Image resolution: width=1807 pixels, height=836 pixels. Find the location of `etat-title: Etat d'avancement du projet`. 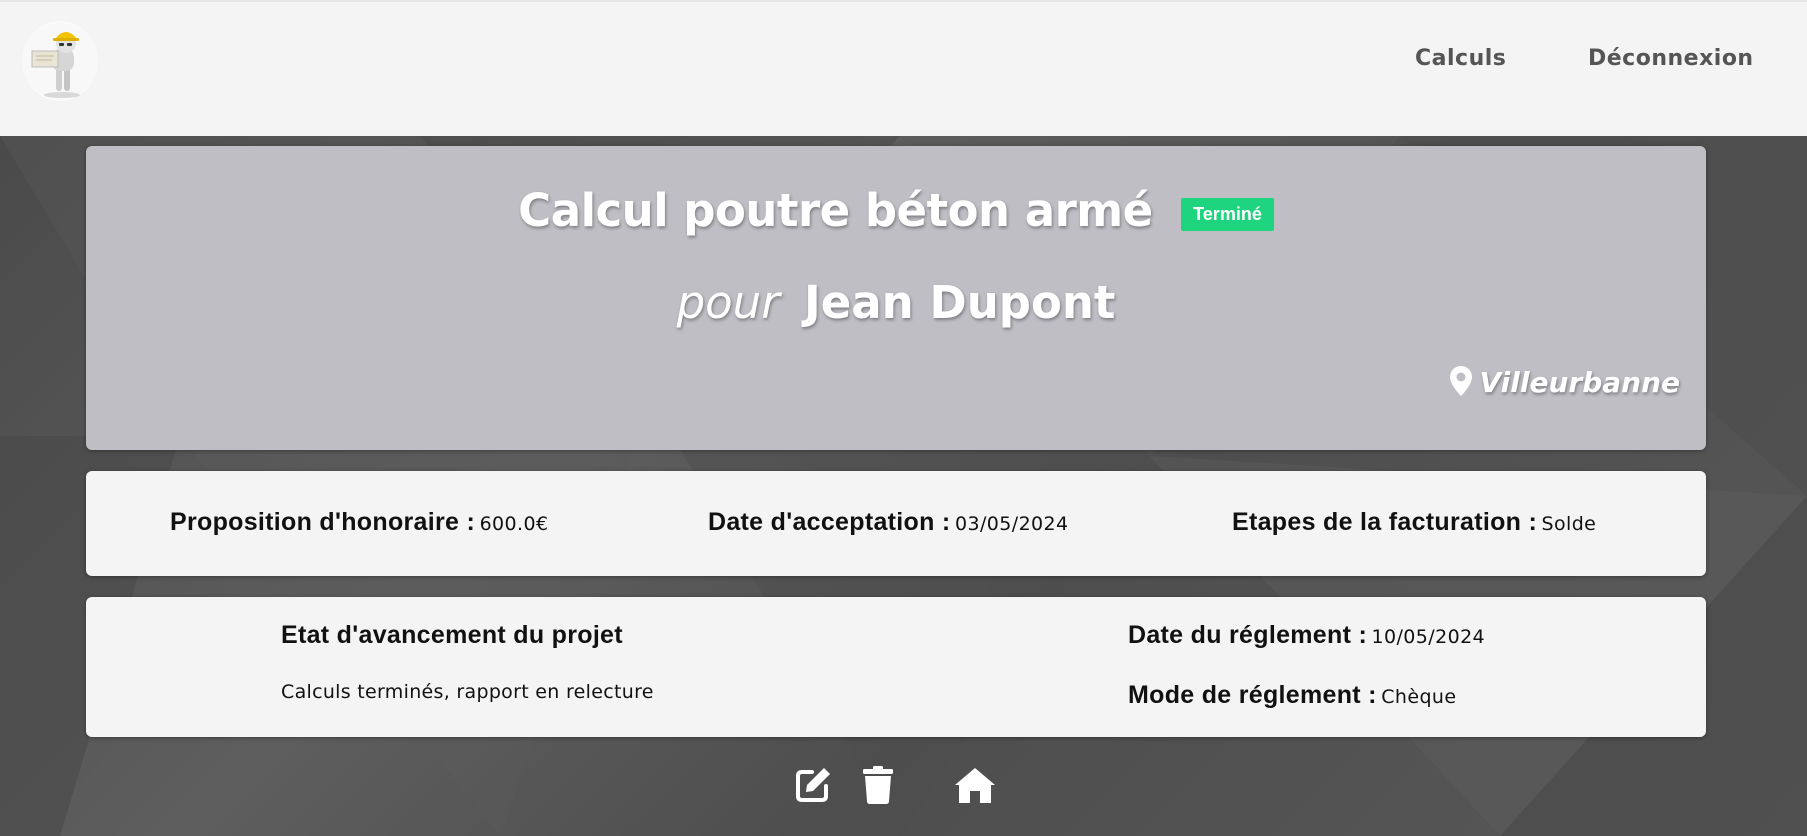

etat-title: Etat d'avancement du projet is located at coordinates (452, 635).